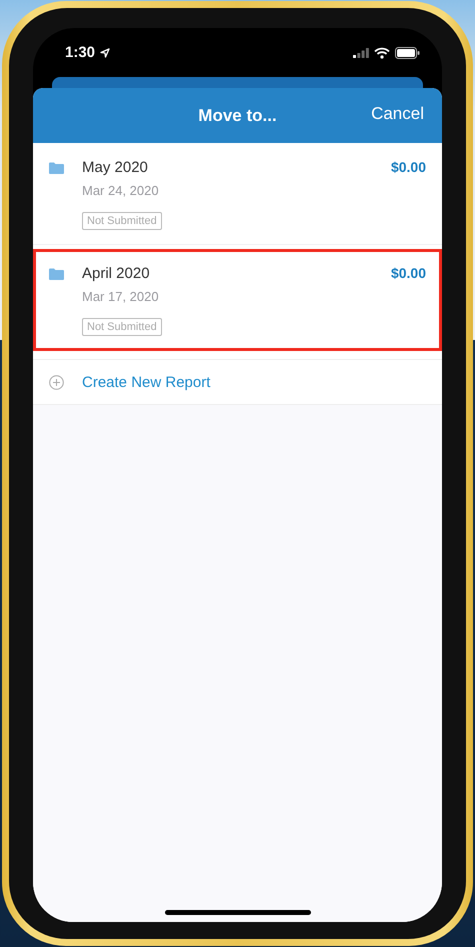  Describe the element at coordinates (56, 382) in the screenshot. I see `plus-circle-icon` at that location.